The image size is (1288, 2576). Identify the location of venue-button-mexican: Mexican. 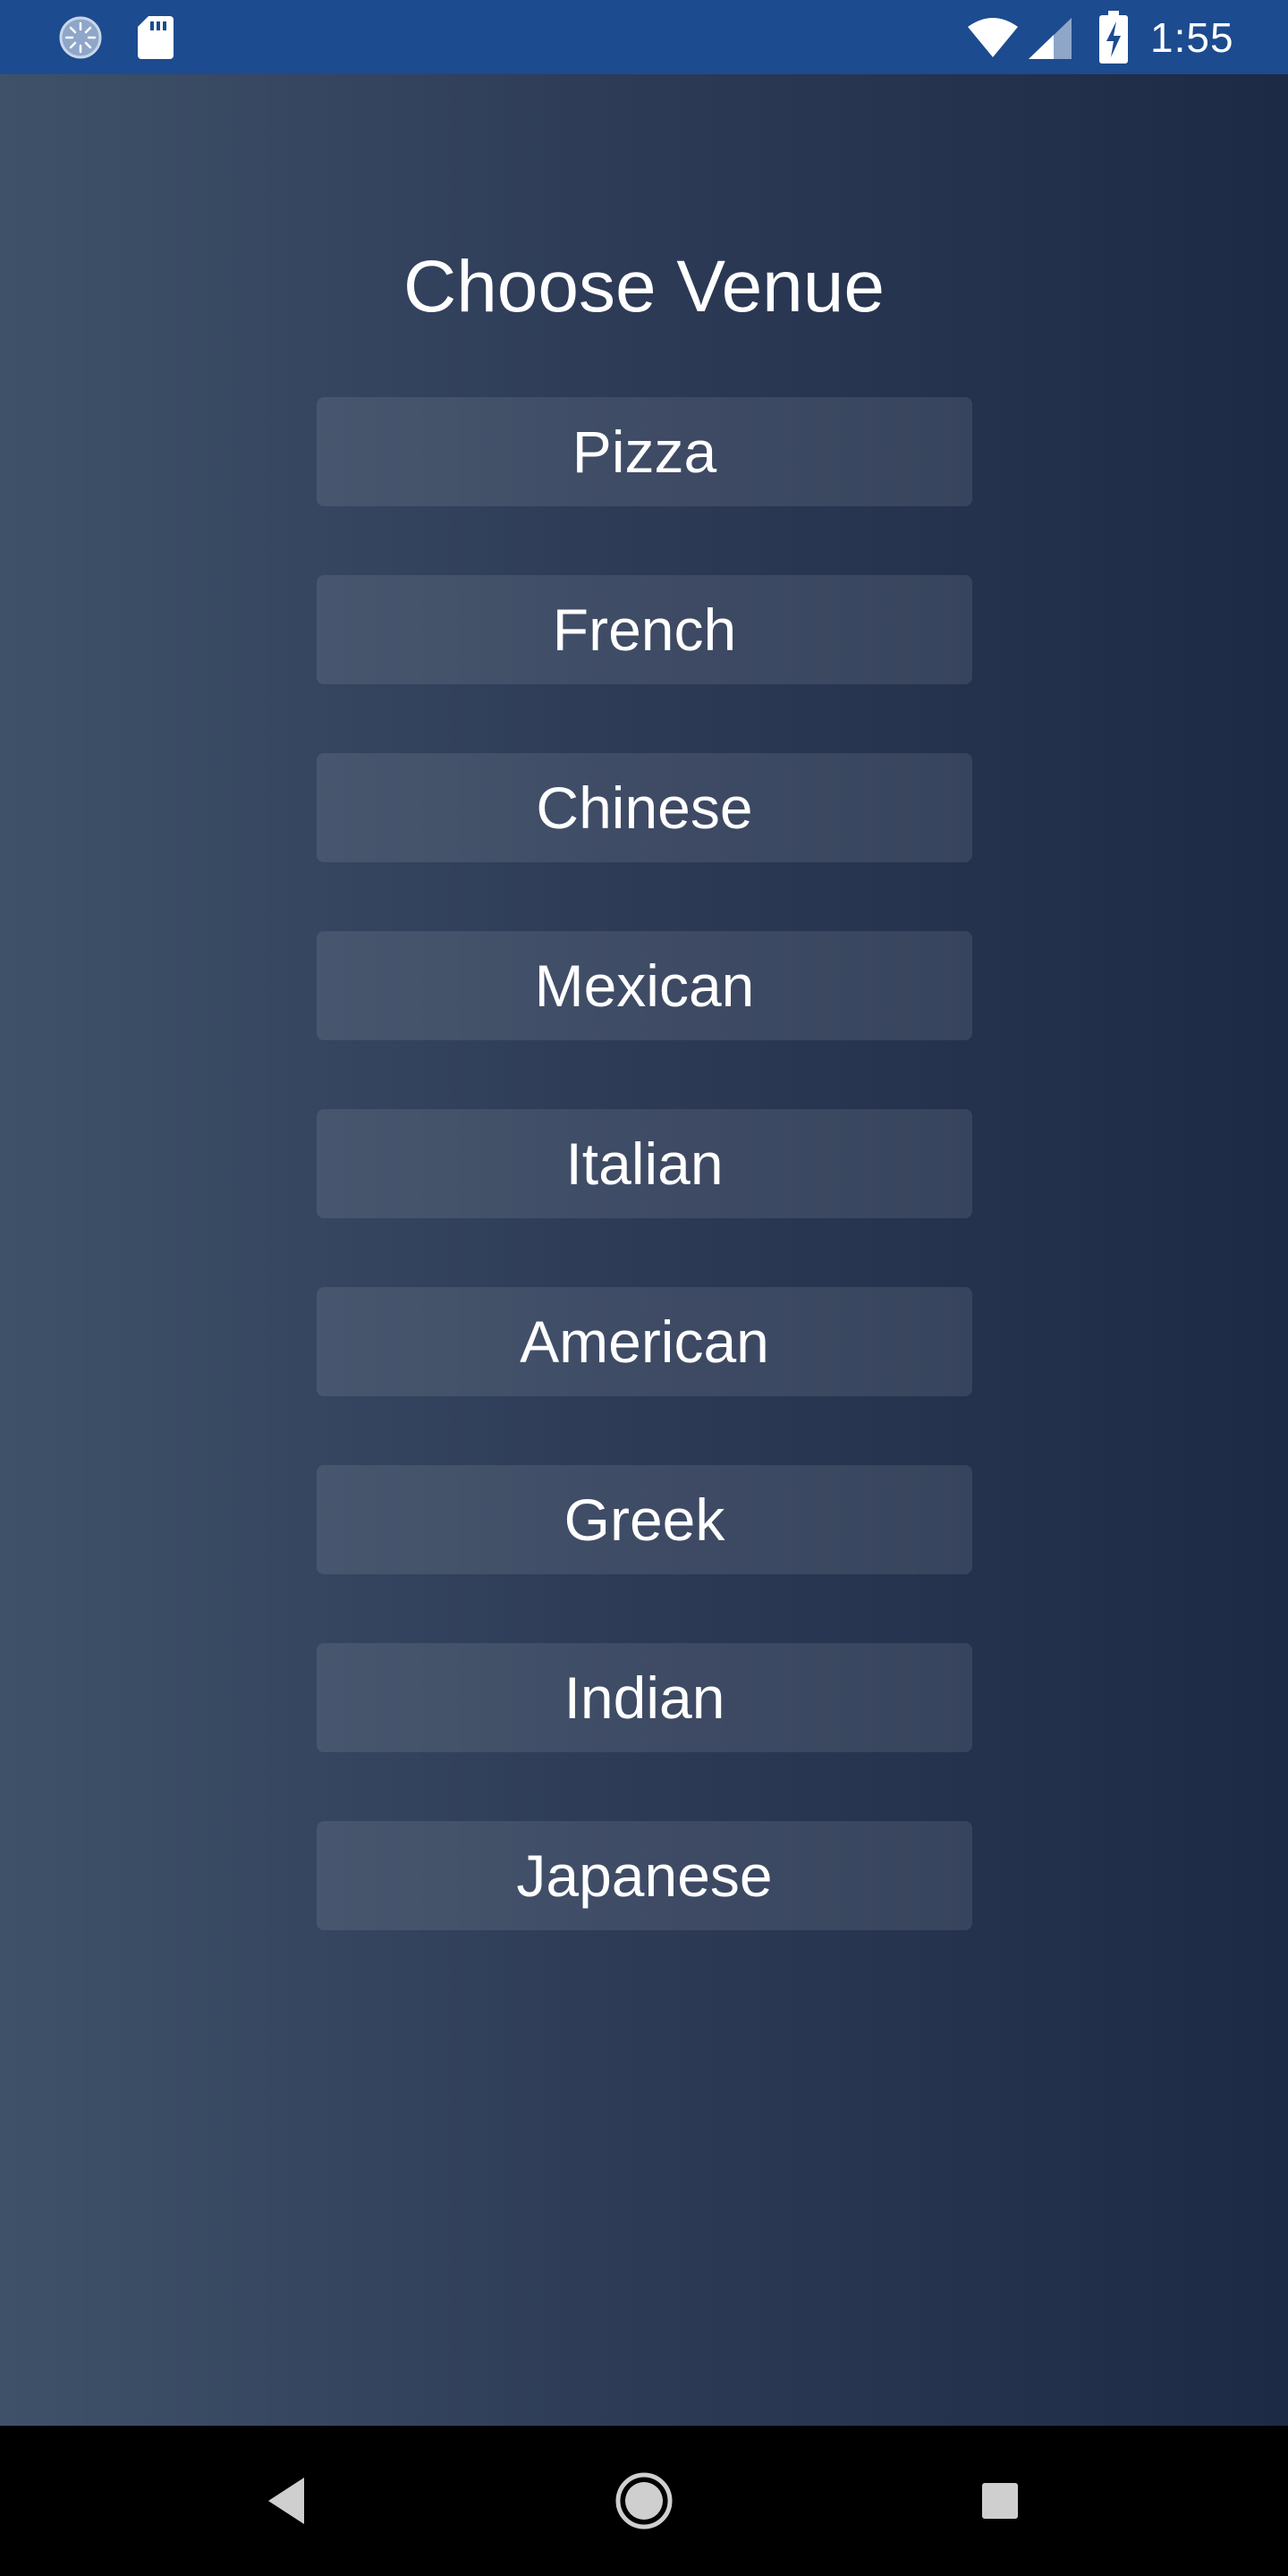
(644, 985).